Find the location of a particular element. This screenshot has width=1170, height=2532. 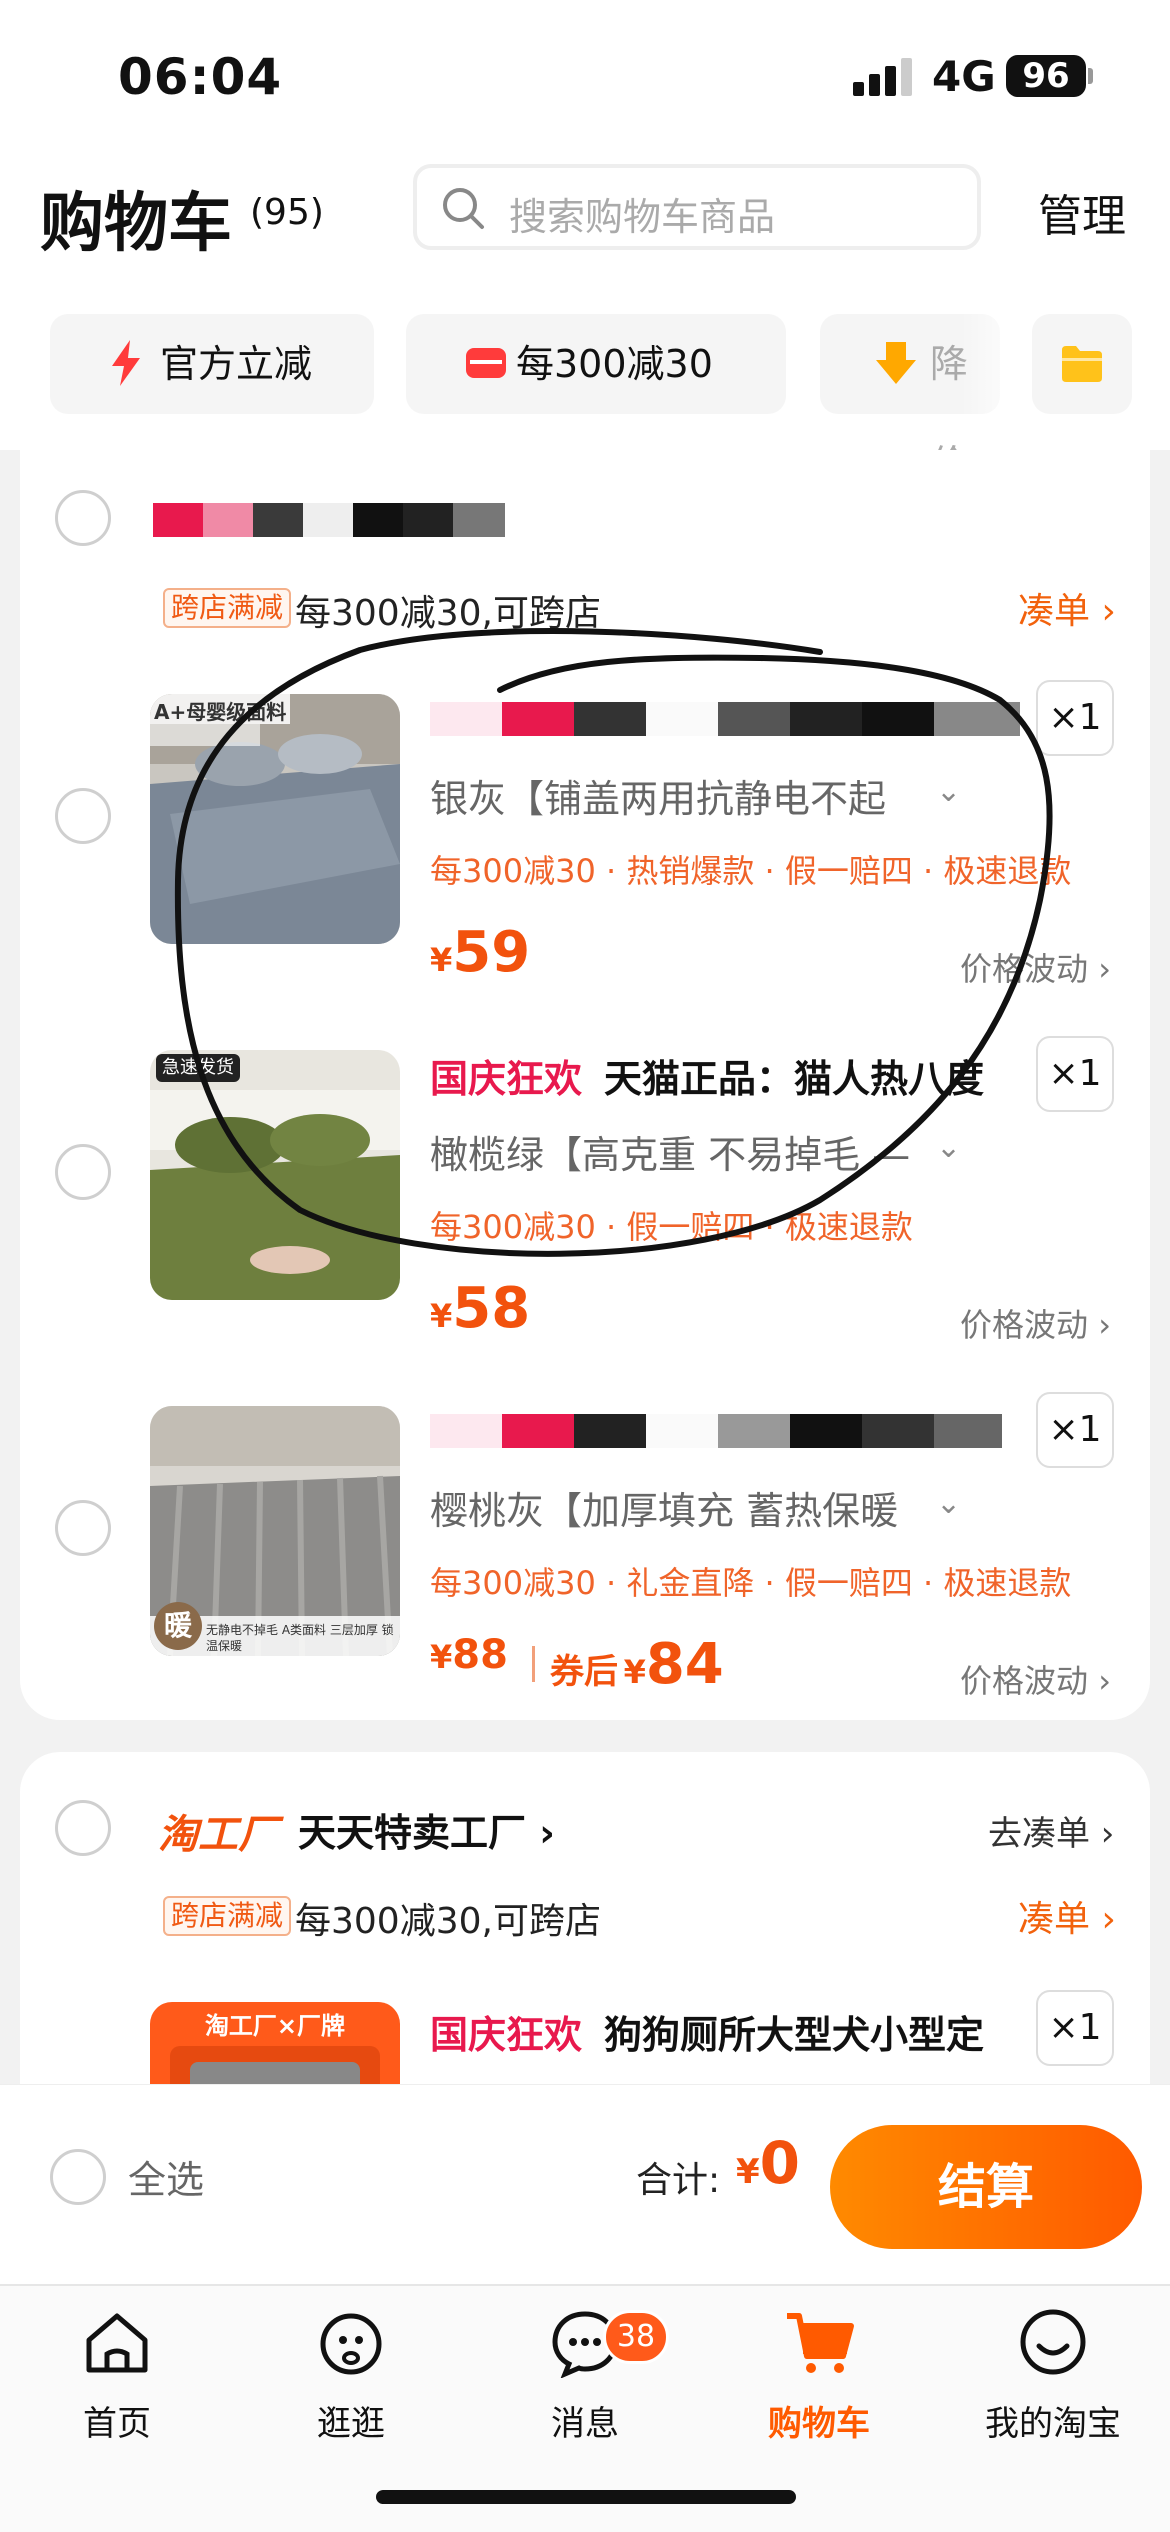

store-name-link: 天天特卖工厂 › is located at coordinates (426, 1829).